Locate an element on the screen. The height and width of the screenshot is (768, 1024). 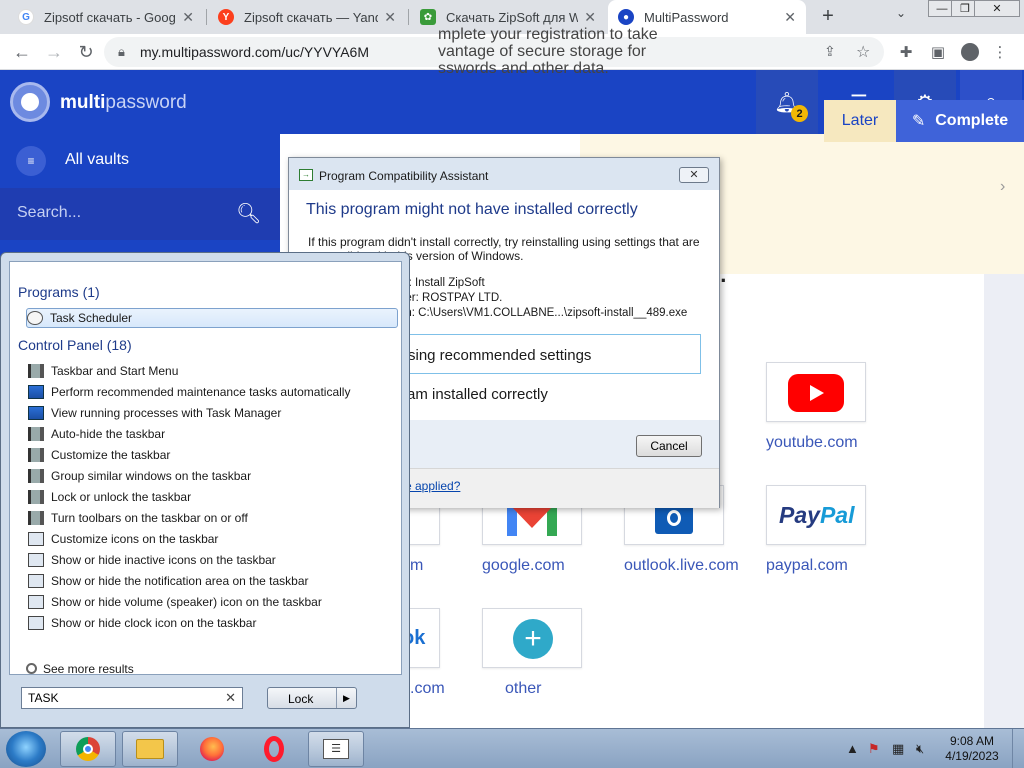
dialog-titlebar: → Program Compatibility Assistant ✕ is located at coordinates (504, 174).